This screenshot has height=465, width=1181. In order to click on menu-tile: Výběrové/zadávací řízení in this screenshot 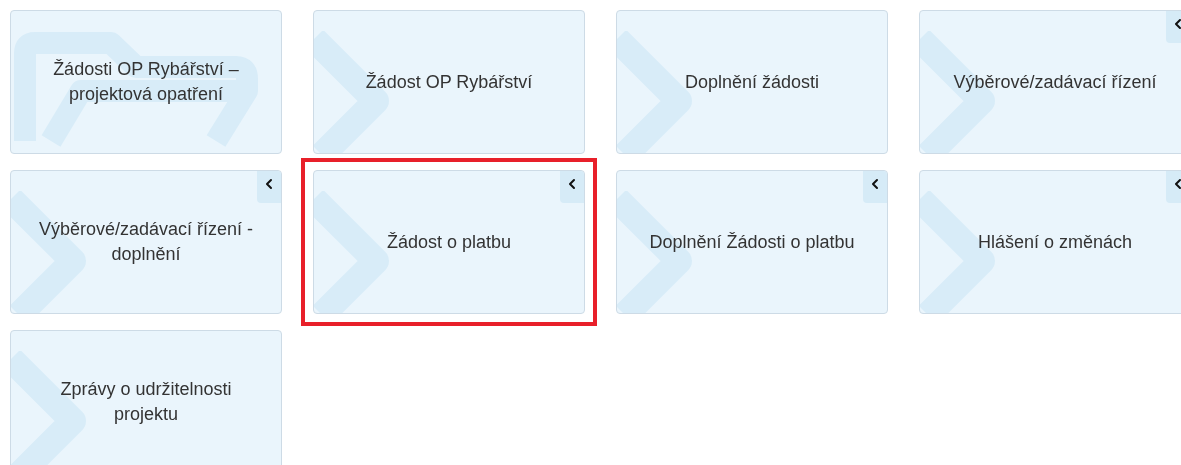, I will do `click(1050, 82)`.